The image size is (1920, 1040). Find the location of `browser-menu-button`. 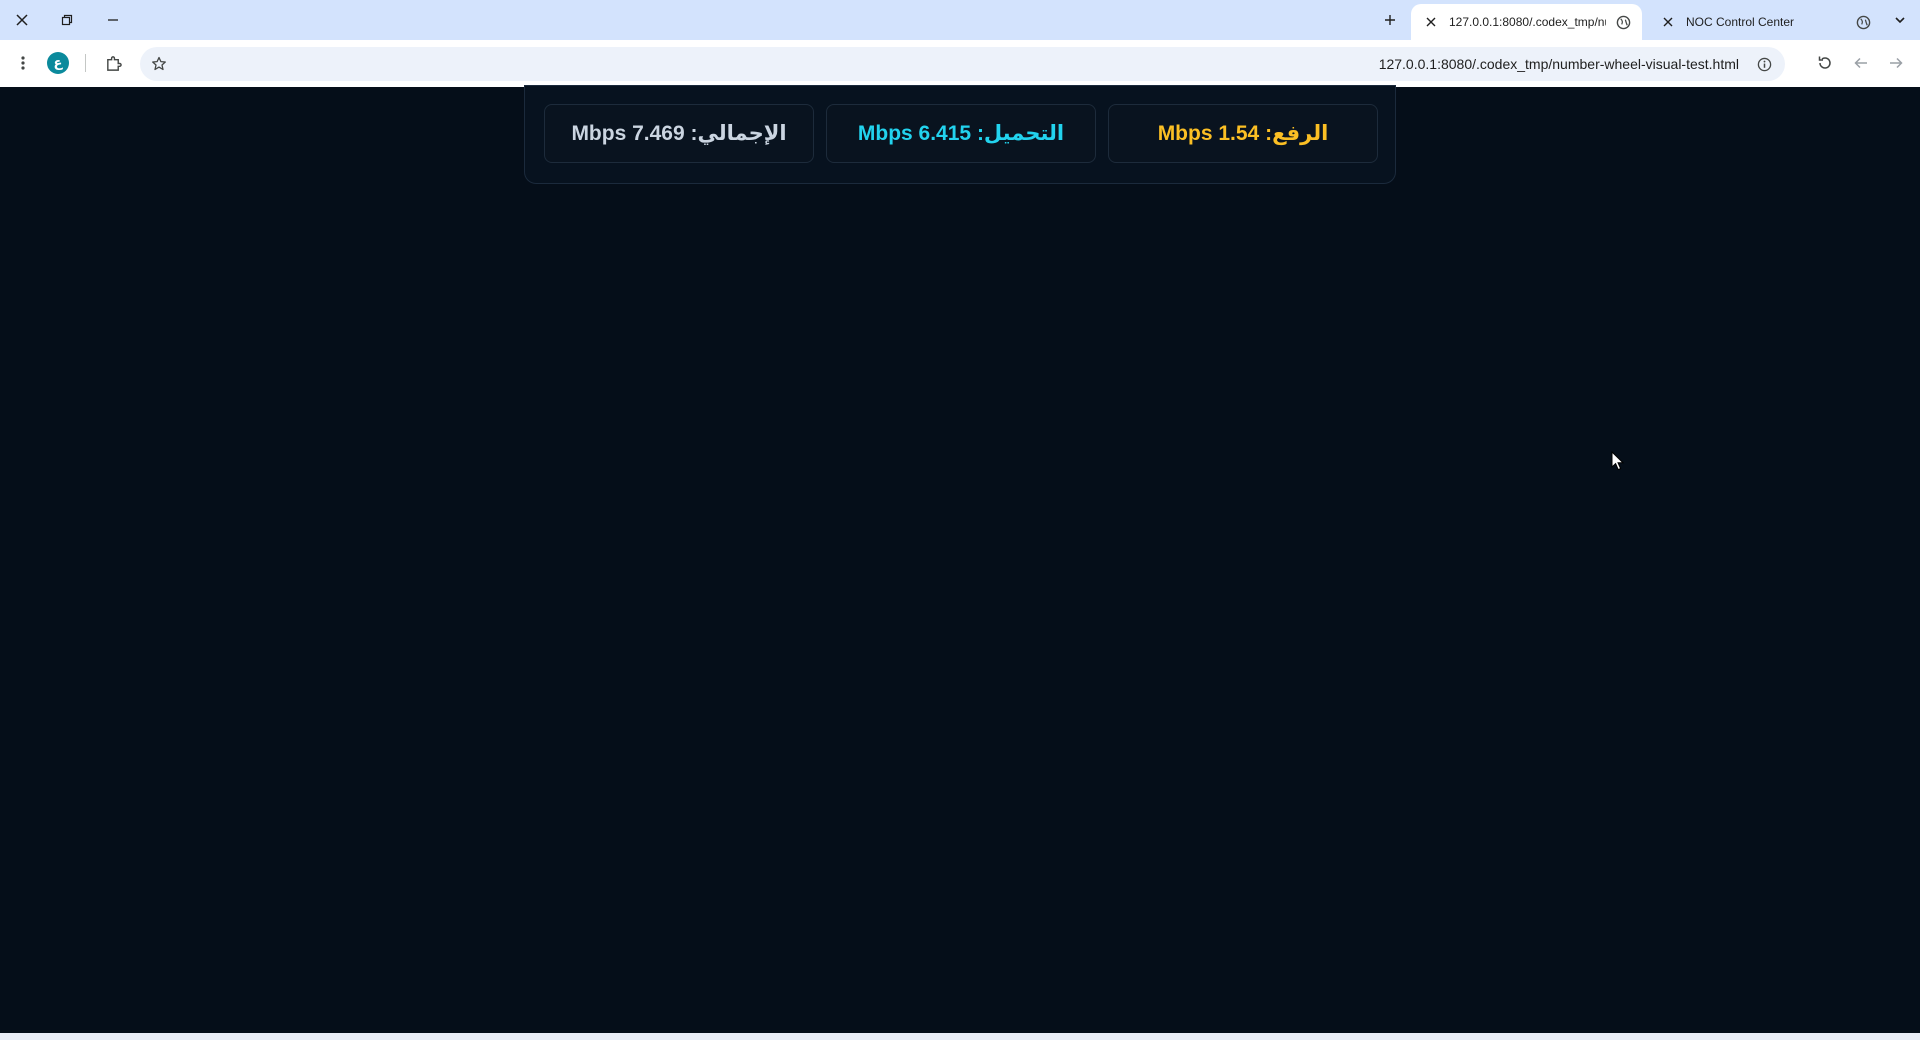

browser-menu-button is located at coordinates (23, 63).